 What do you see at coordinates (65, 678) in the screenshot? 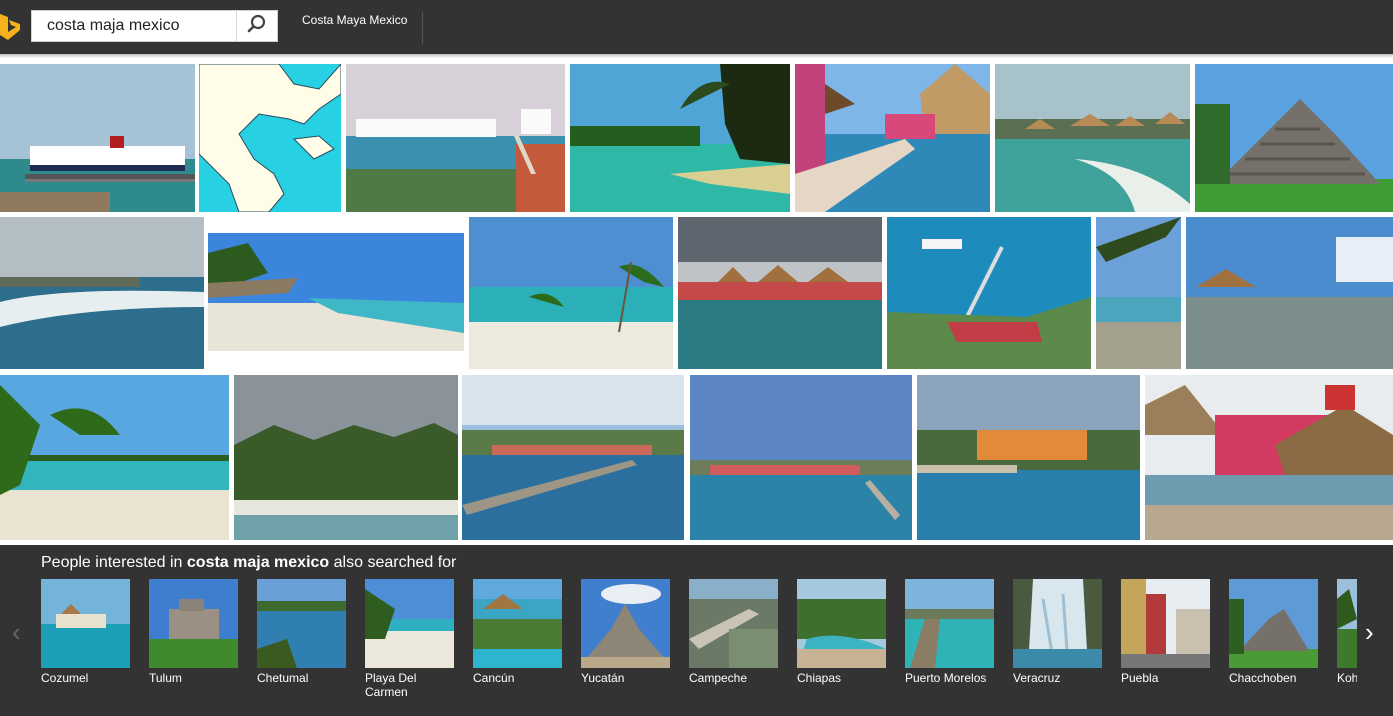
I see `related-label: Cozumel` at bounding box center [65, 678].